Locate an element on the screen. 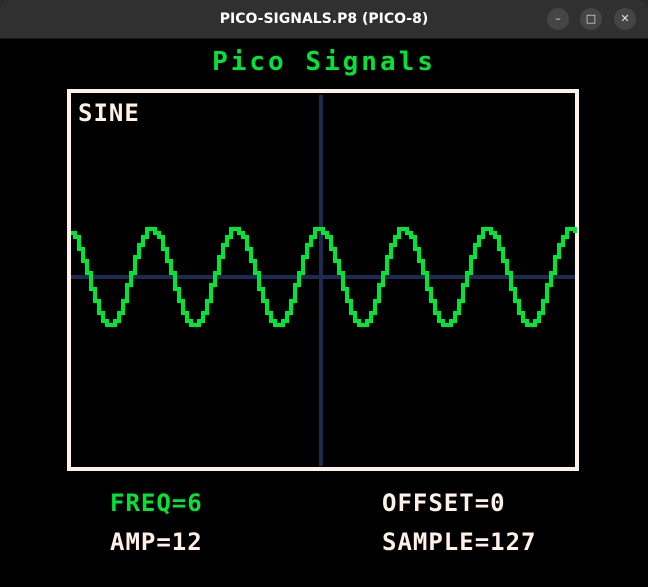 The width and height of the screenshot is (648, 587). amp-stat: AMP=12 is located at coordinates (156, 542).